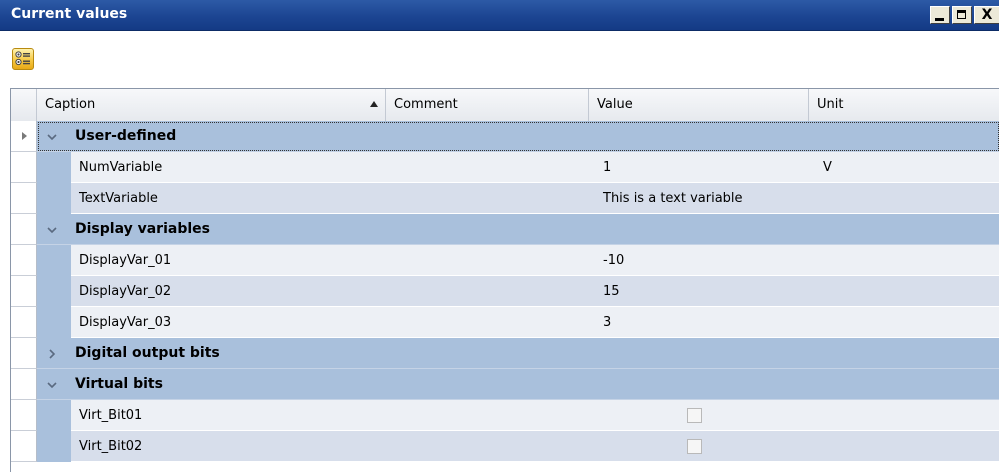 This screenshot has height=472, width=999. I want to click on chevron-right-icon, so click(52, 354).